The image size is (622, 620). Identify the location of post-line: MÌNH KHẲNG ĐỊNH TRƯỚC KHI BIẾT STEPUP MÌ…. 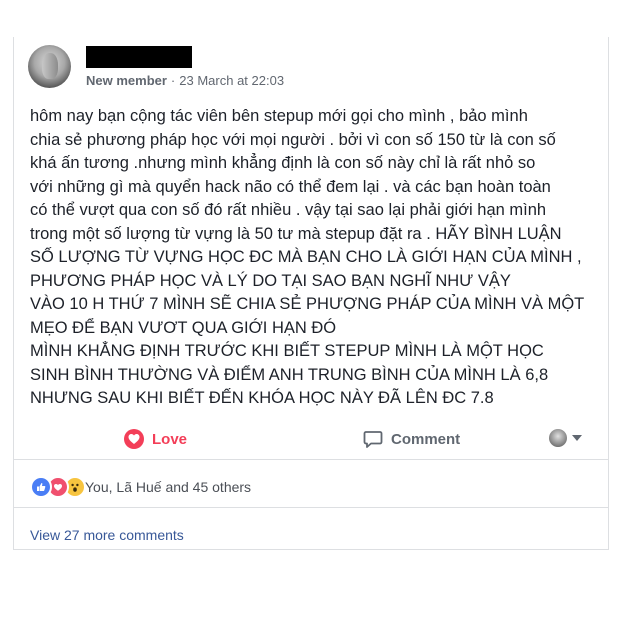
(287, 351).